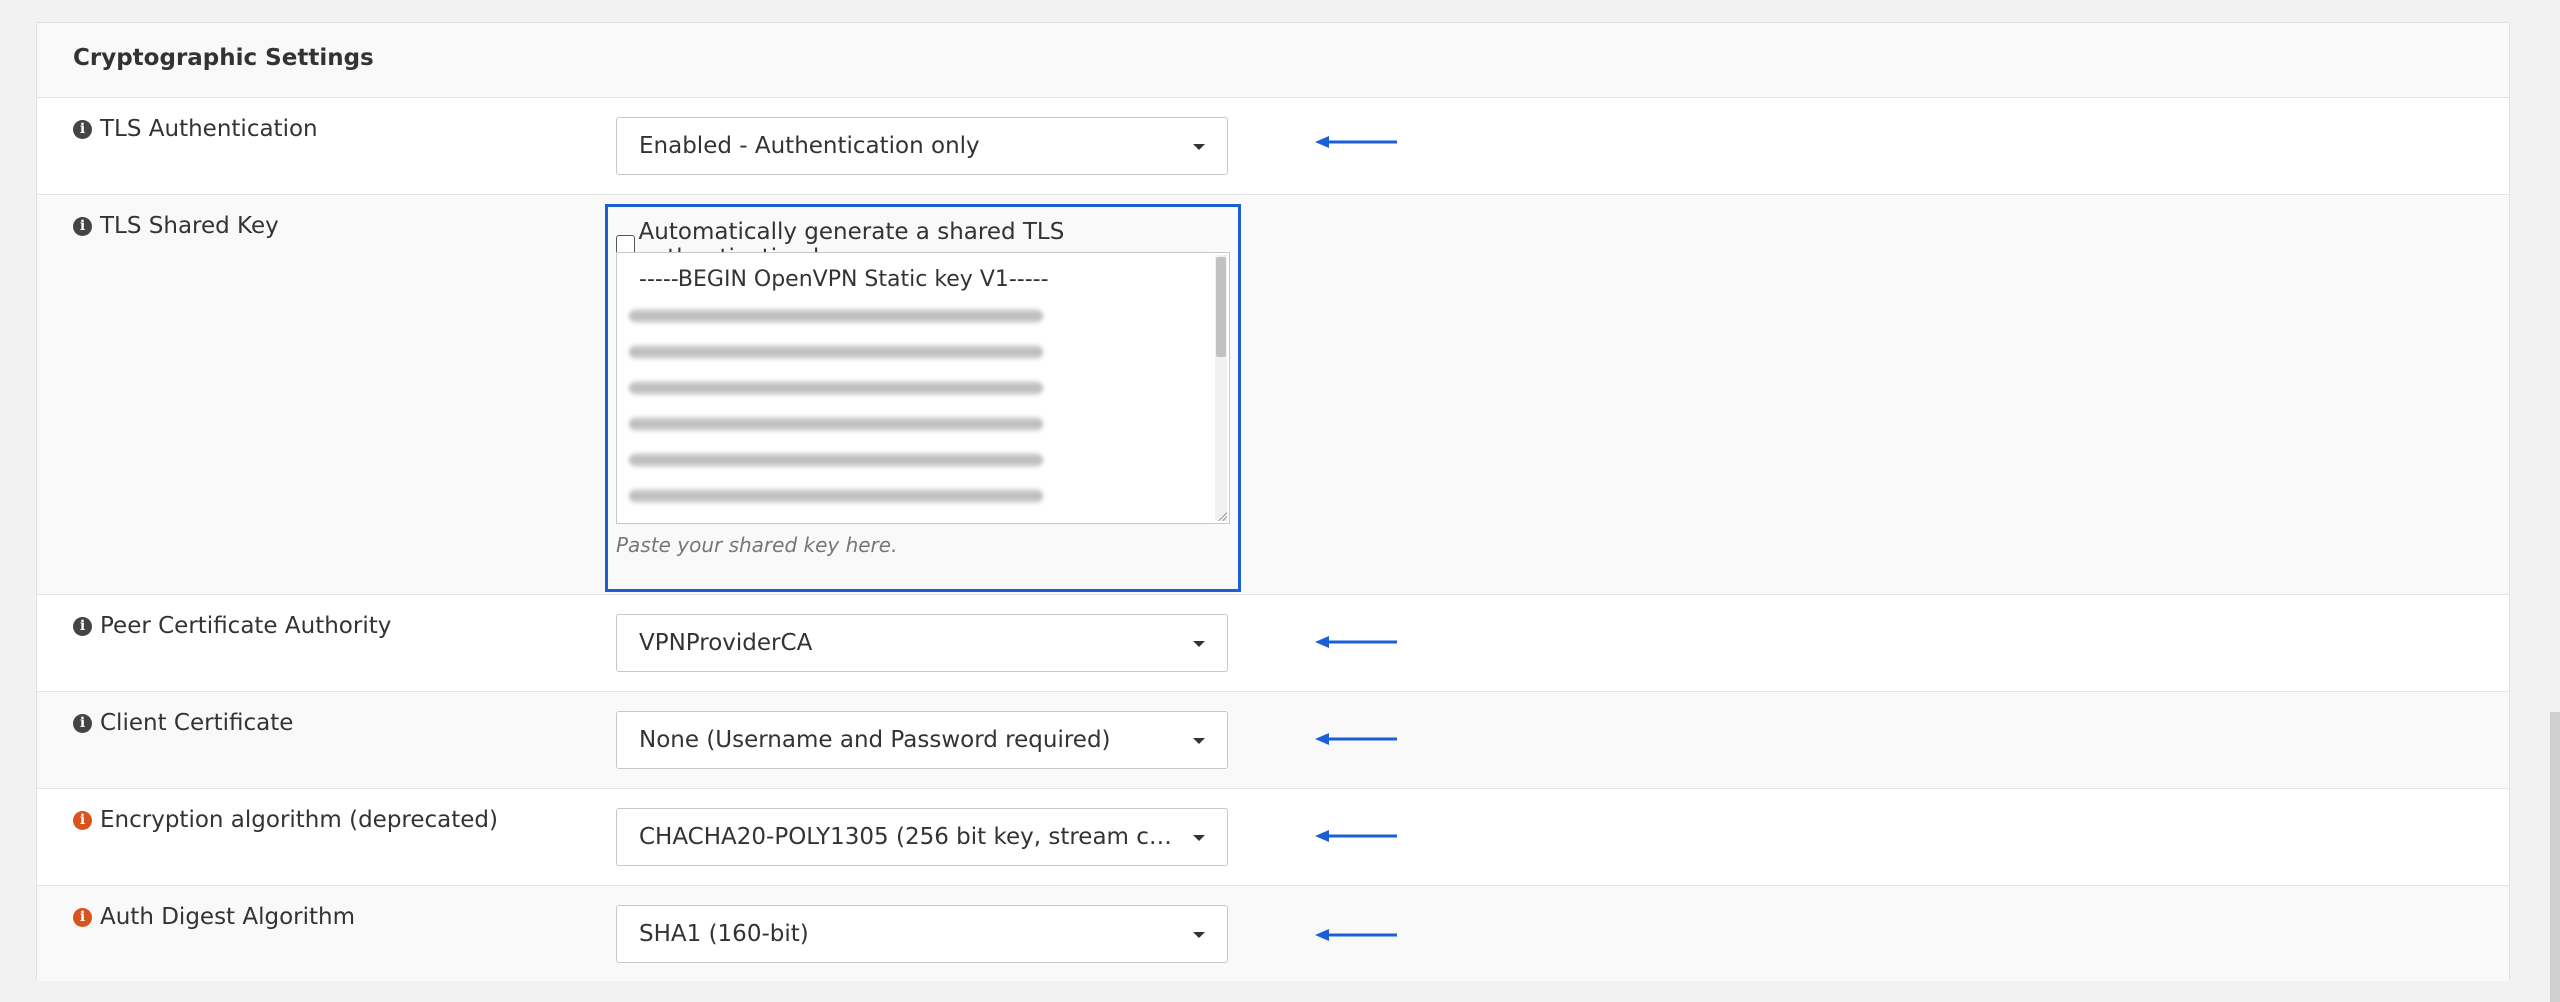 This screenshot has width=2560, height=1002. What do you see at coordinates (2555, 857) in the screenshot?
I see `page-scrollbar` at bounding box center [2555, 857].